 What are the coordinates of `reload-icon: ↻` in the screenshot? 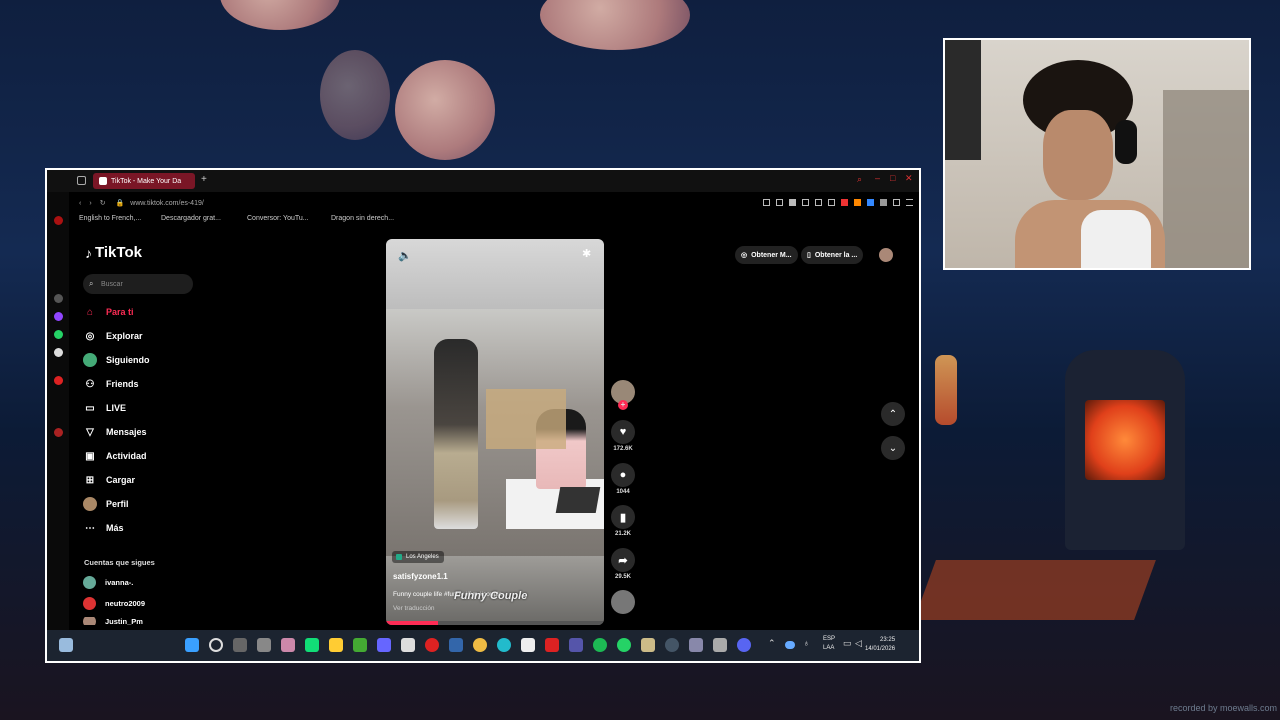 It's located at (103, 203).